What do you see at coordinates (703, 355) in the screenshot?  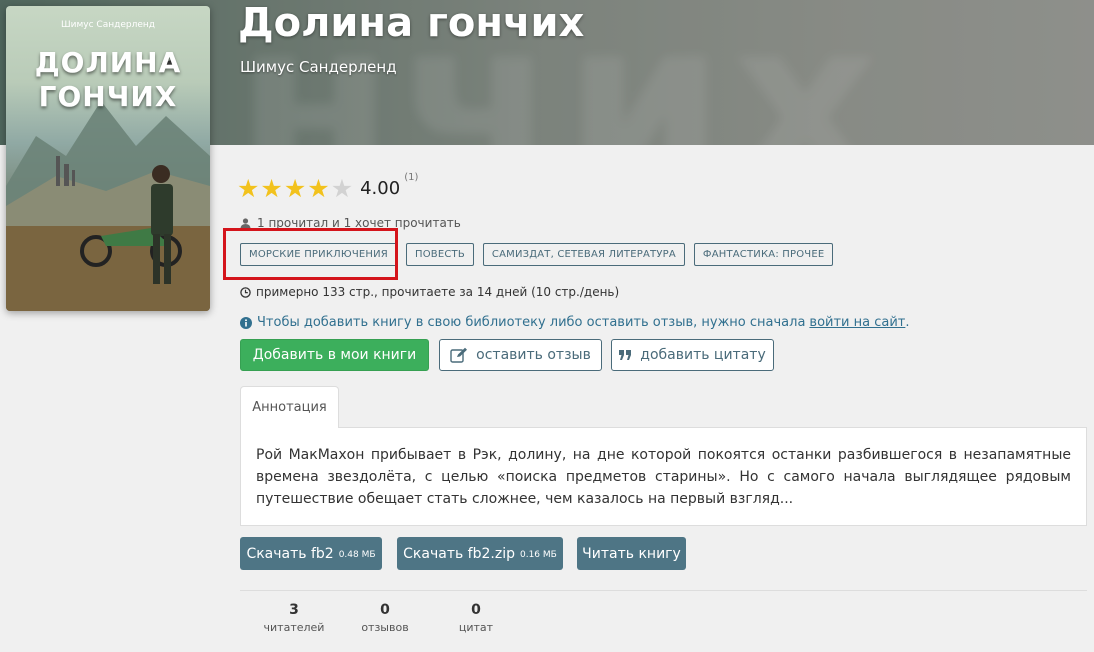 I see `quote-button-label: добавить цитату` at bounding box center [703, 355].